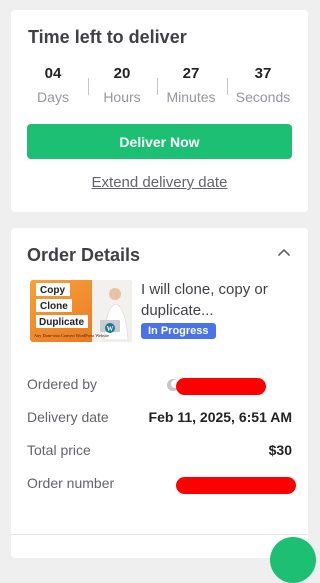 This screenshot has height=583, width=320. Describe the element at coordinates (220, 417) in the screenshot. I see `delivery-date-value: Feb 11, 2025, 6:51 AM` at that location.